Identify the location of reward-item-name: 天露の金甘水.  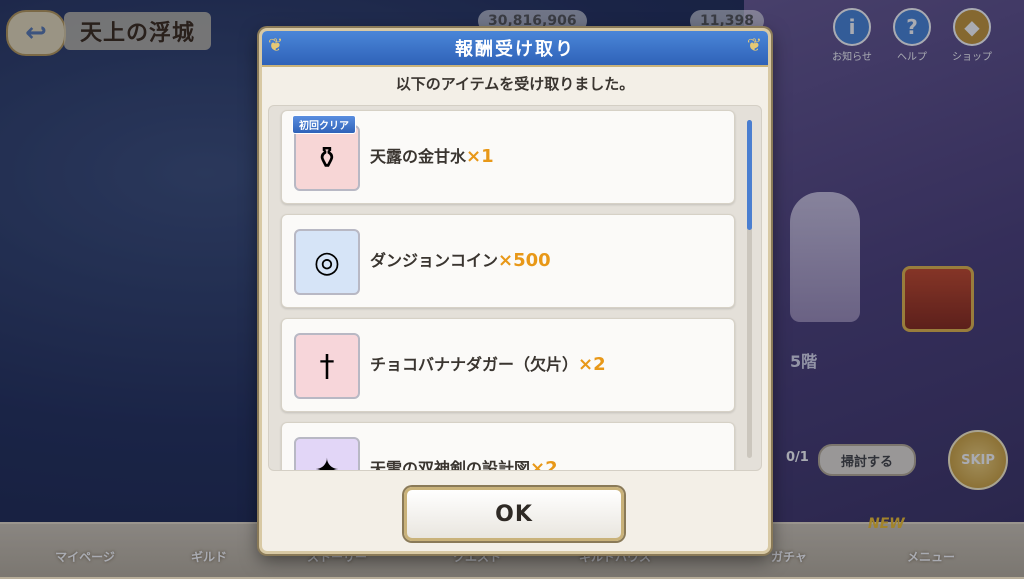
(418, 156).